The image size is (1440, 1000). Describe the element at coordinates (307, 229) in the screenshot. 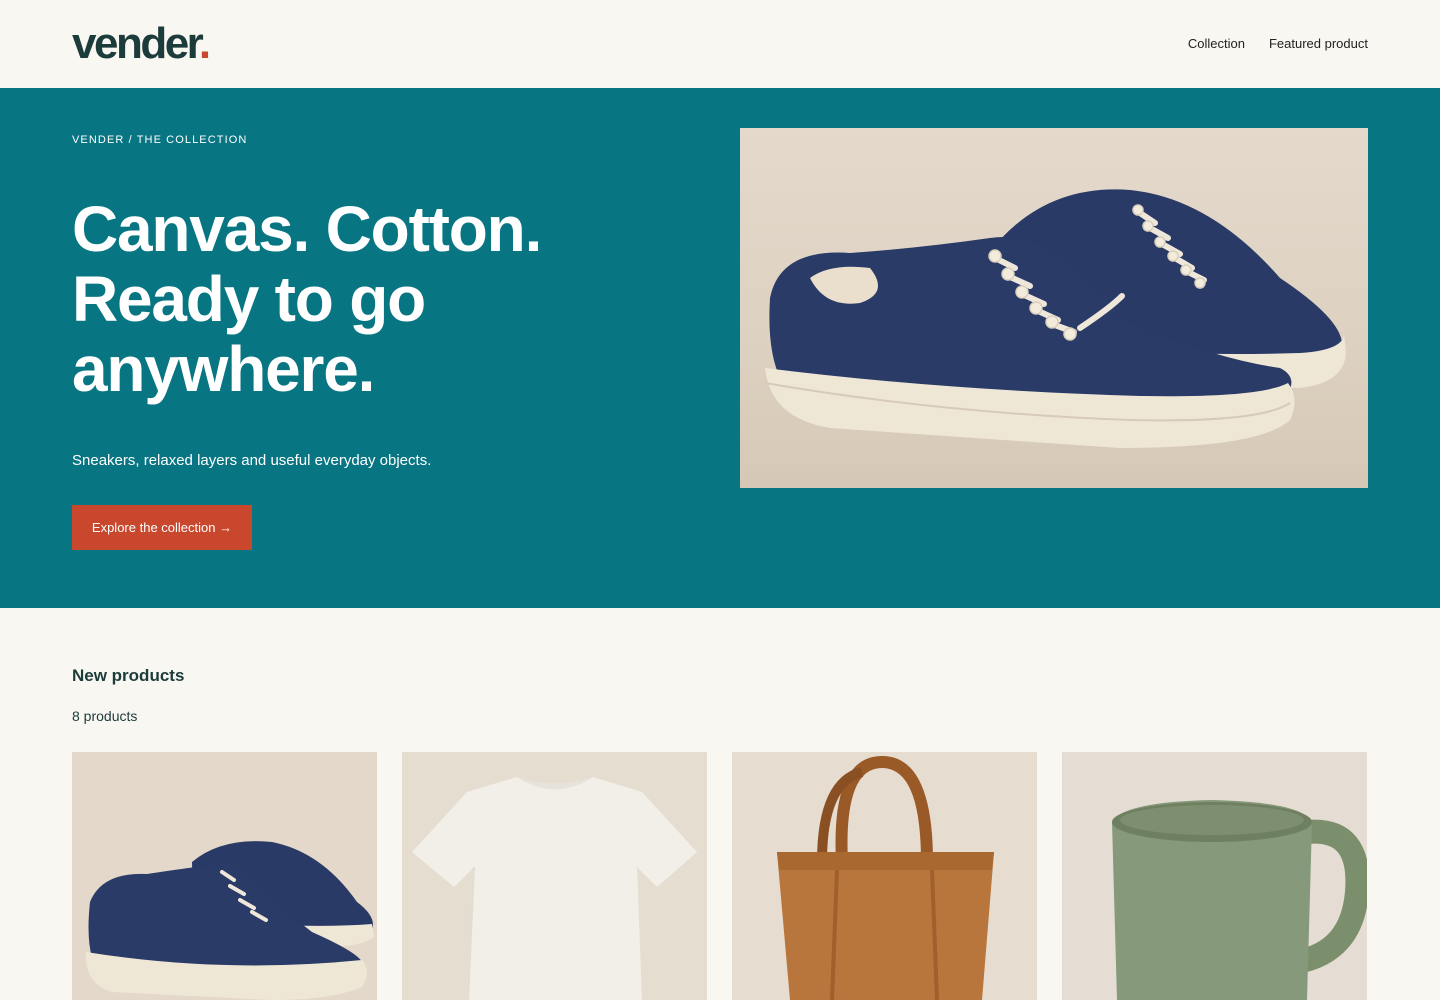

I see `hero-title-line-1: Canvas. Cotton.` at that location.